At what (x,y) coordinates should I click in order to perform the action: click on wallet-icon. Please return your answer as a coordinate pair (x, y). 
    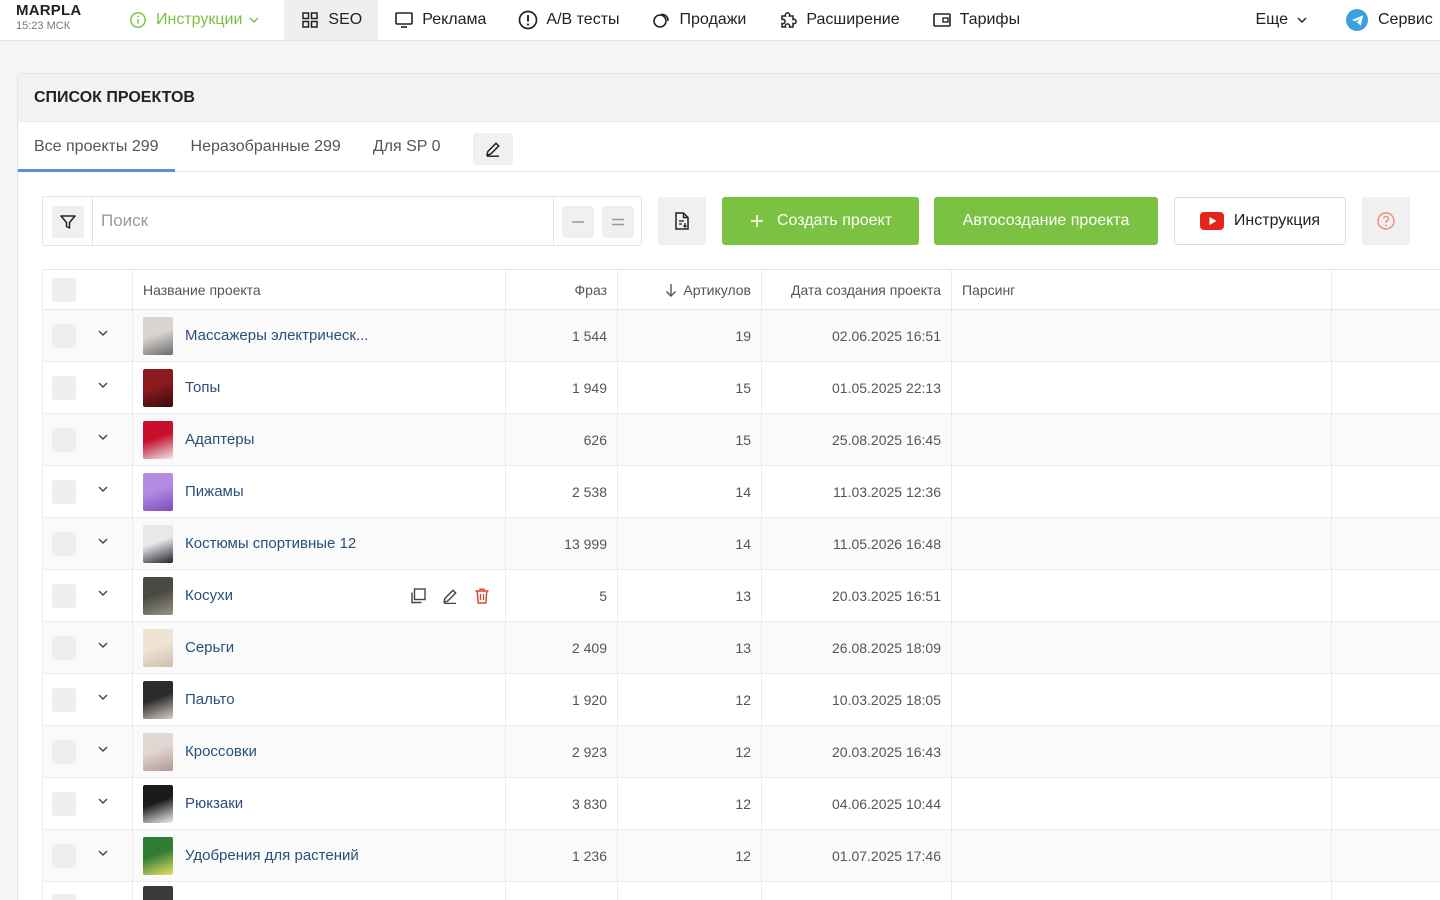
    Looking at the image, I should click on (942, 20).